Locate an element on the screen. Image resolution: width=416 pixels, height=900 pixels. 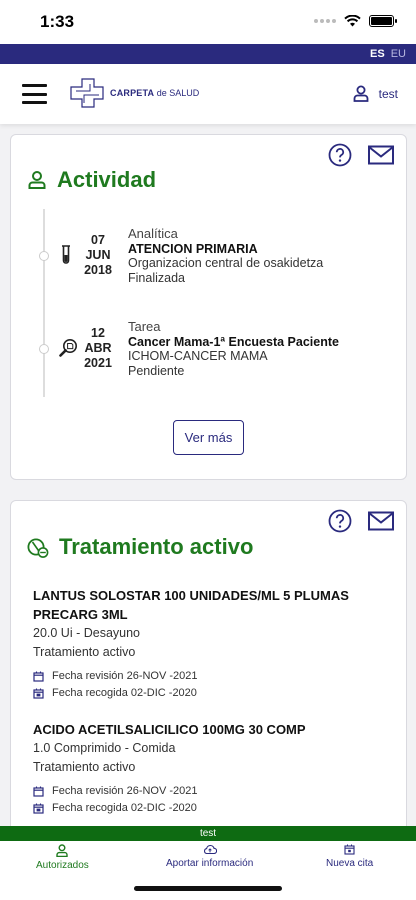
activity-type: Tarea is located at coordinates (144, 326).